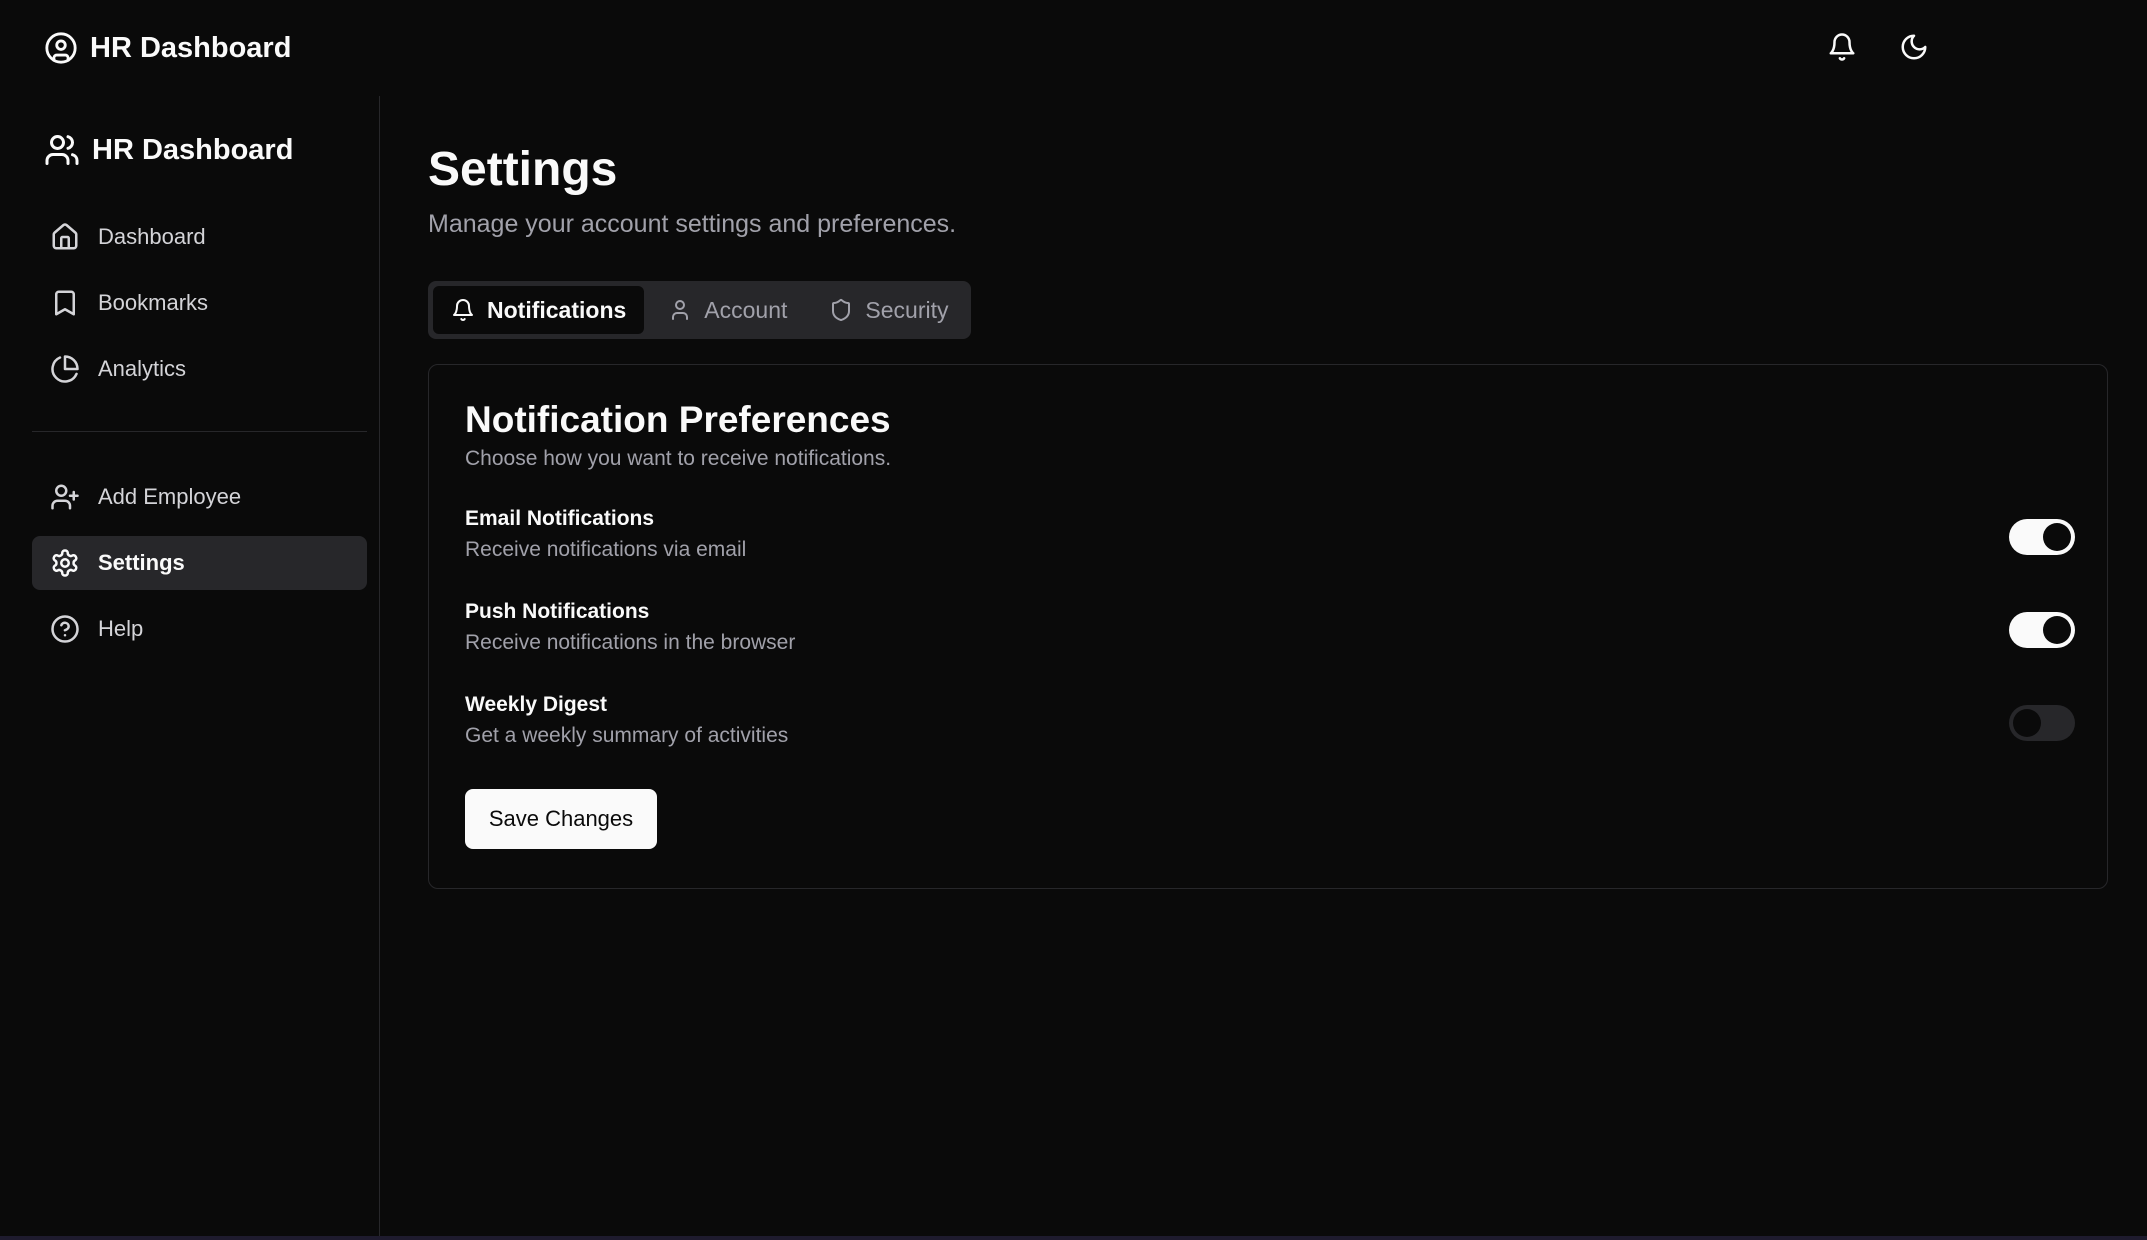  What do you see at coordinates (191, 47) in the screenshot?
I see `app-title: HR Dashboard` at bounding box center [191, 47].